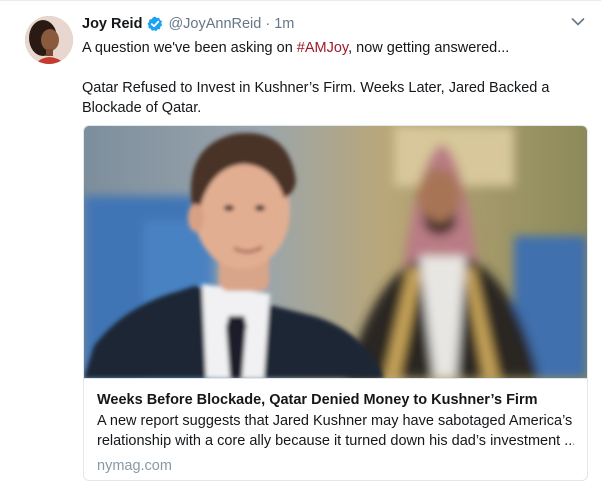  I want to click on card-domain: nymag.com, so click(335, 466).